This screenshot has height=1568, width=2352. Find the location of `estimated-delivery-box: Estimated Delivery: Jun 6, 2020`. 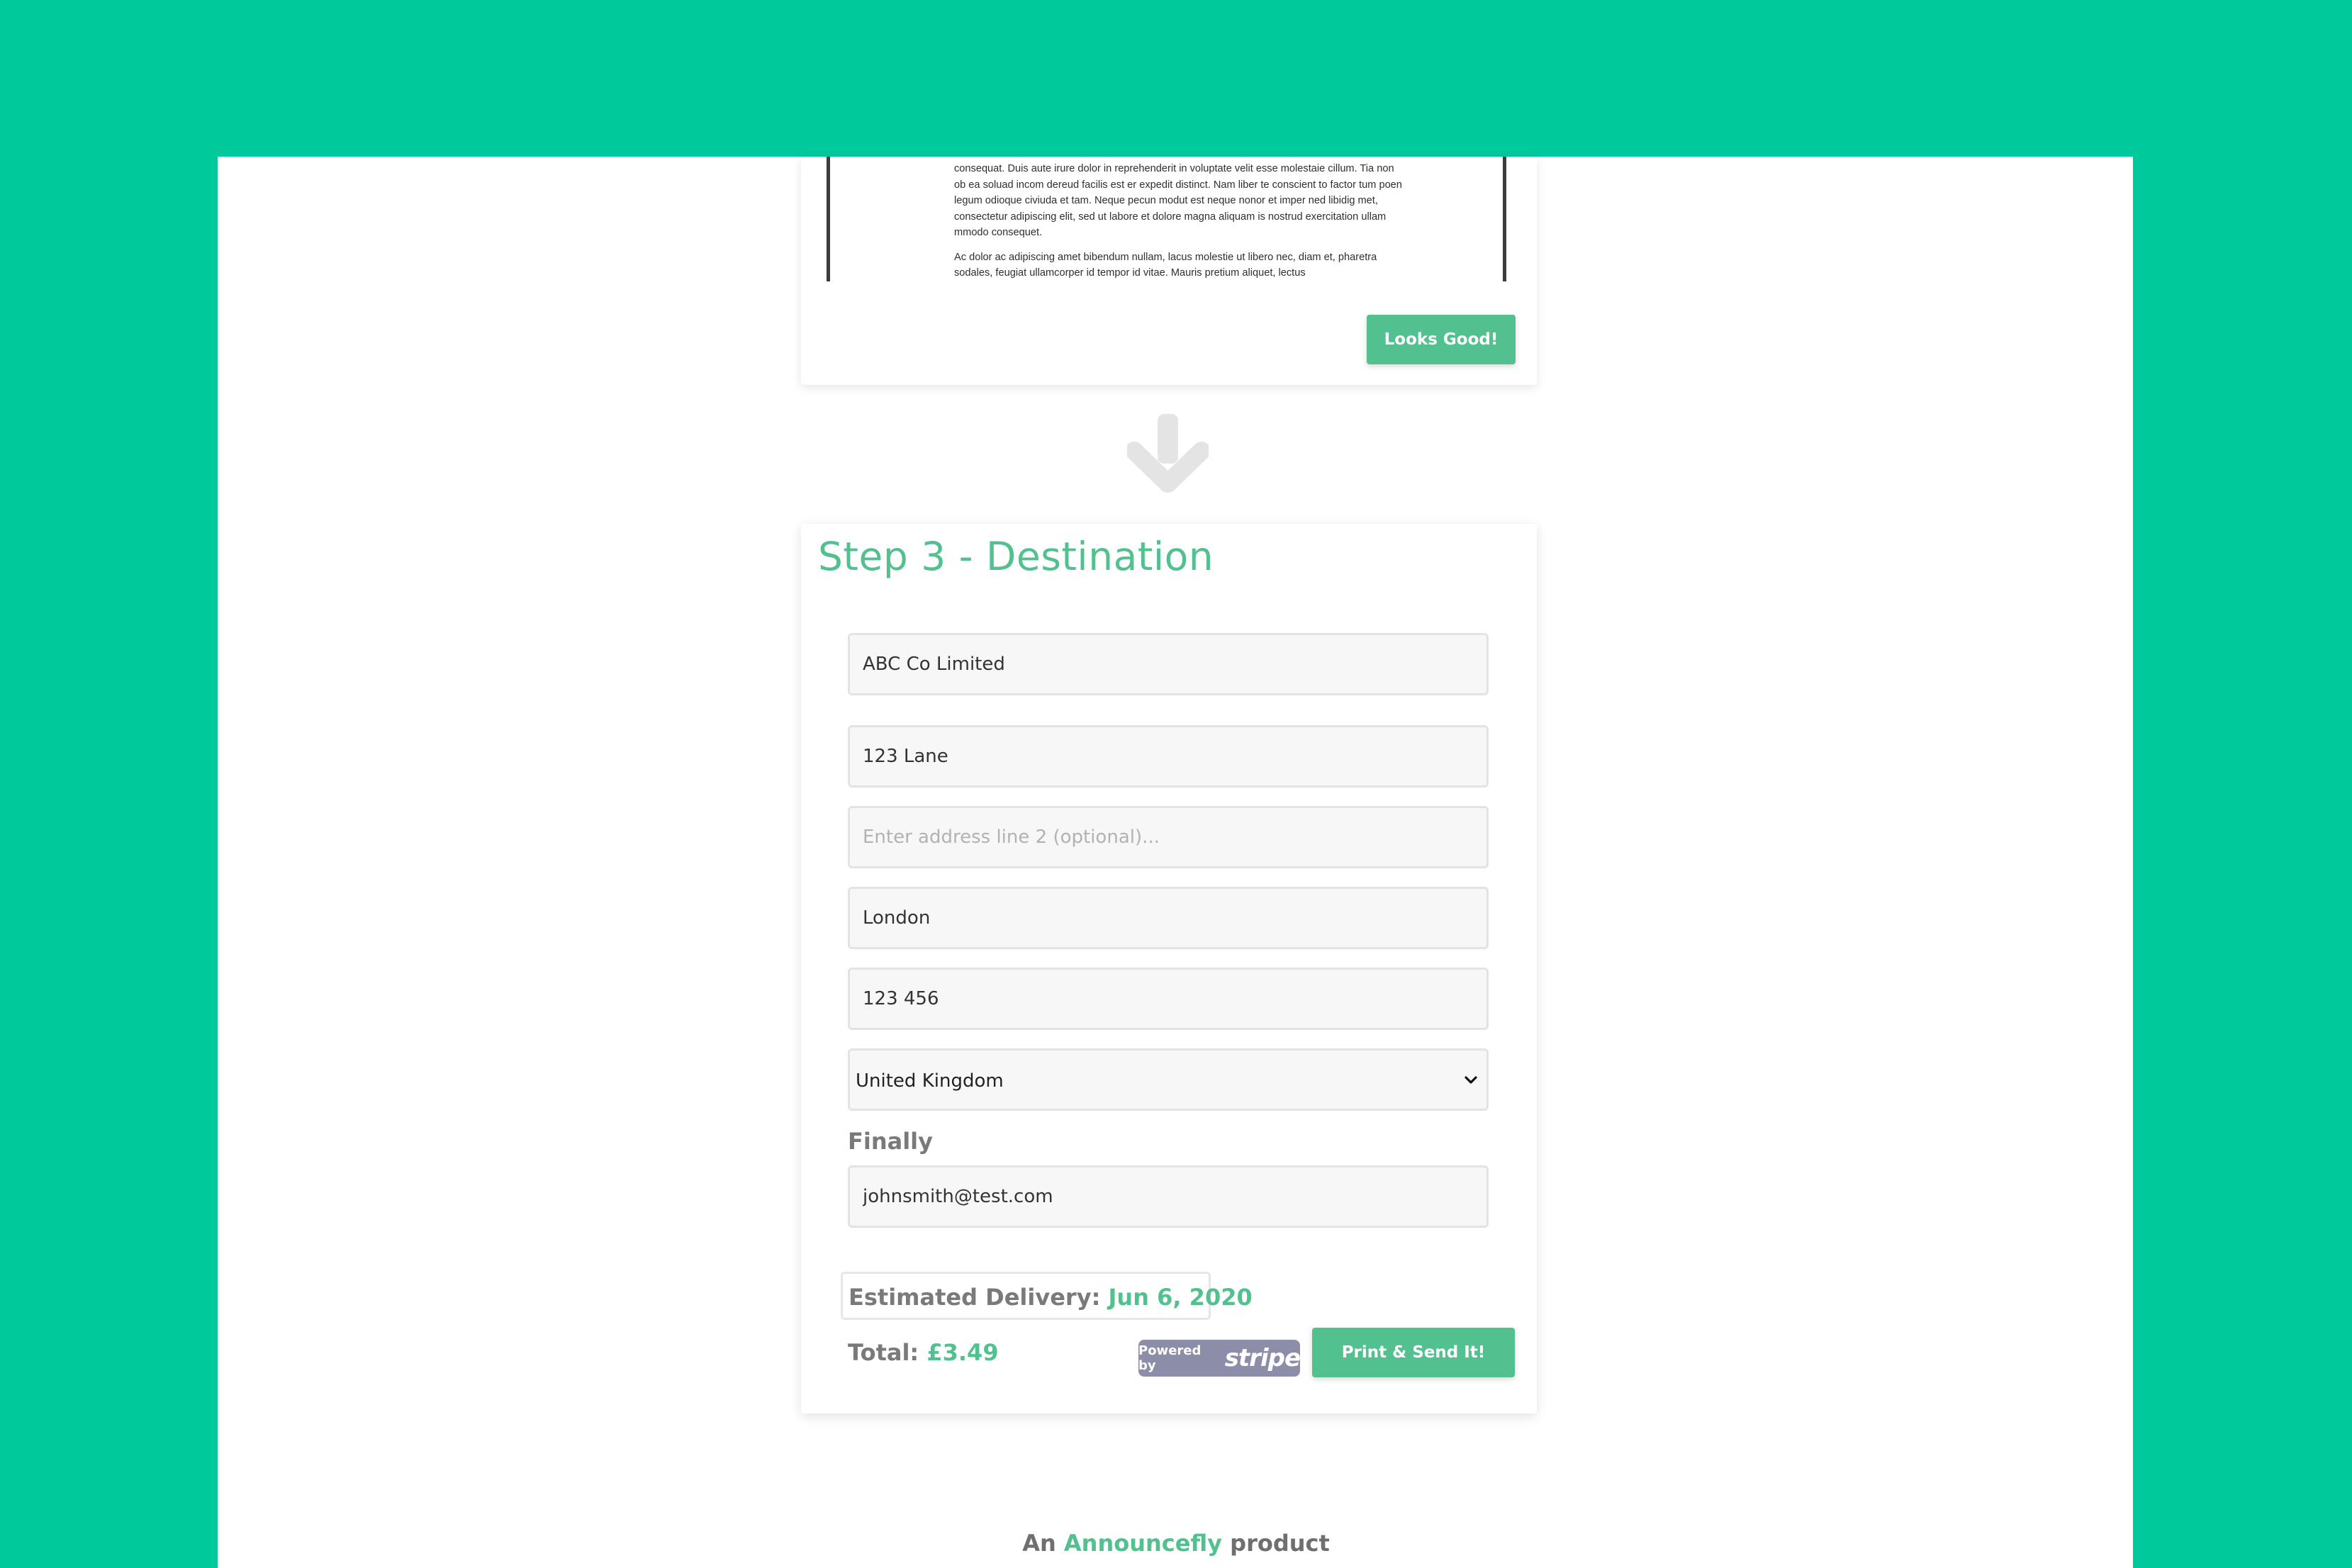

estimated-delivery-box: Estimated Delivery: Jun 6, 2020 is located at coordinates (1047, 1296).